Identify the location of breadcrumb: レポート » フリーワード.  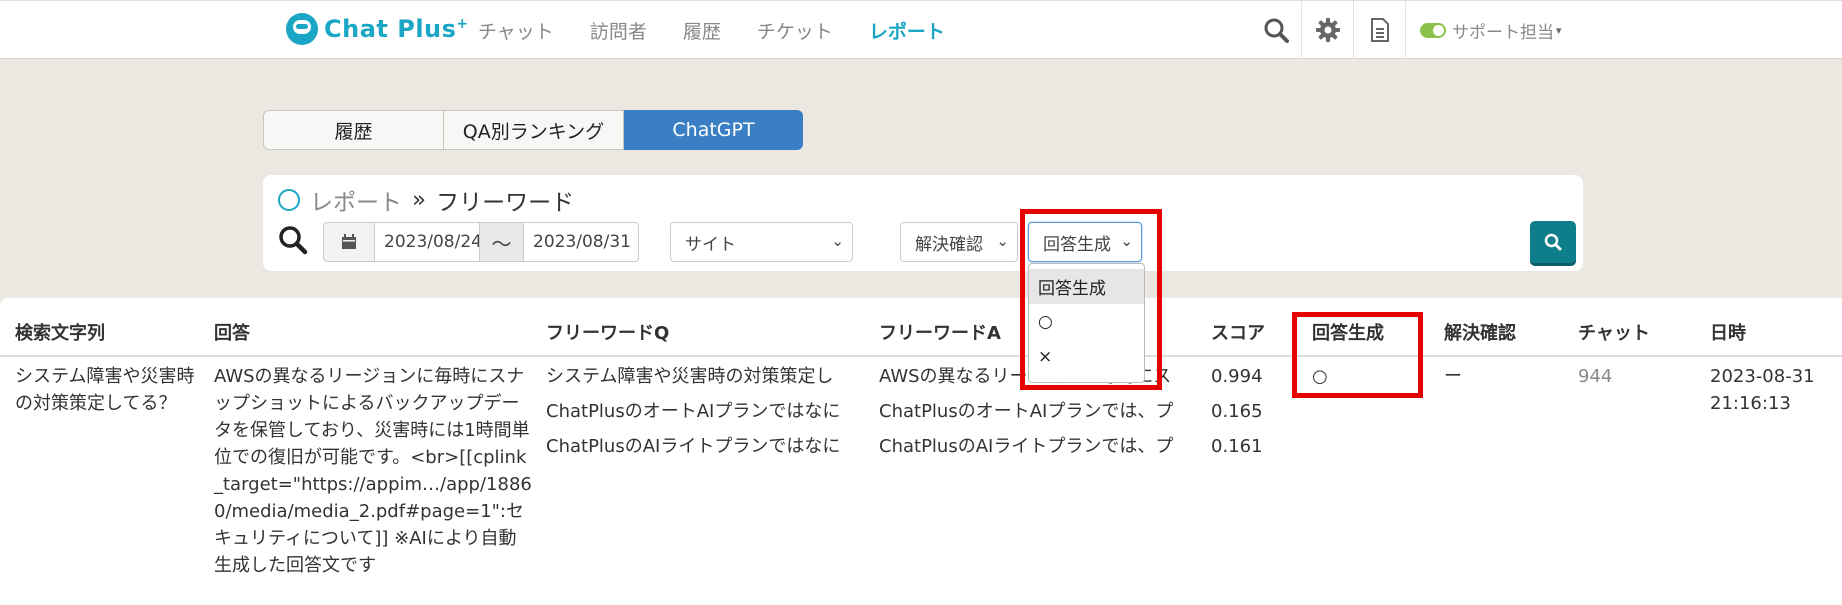
(426, 200).